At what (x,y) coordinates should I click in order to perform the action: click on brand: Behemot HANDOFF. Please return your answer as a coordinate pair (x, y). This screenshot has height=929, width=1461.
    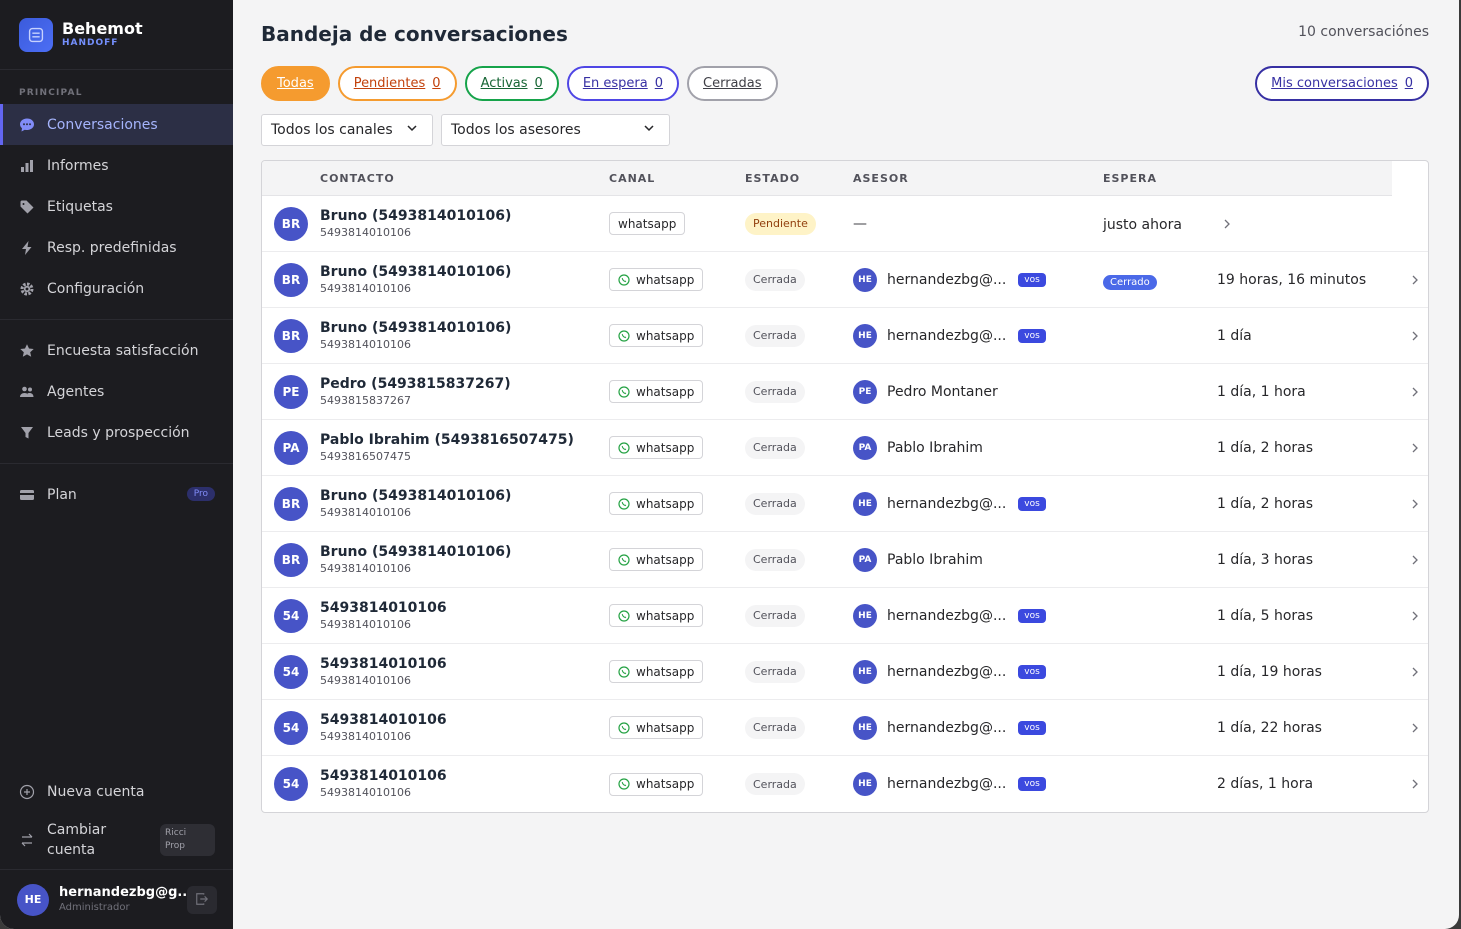
    Looking at the image, I should click on (116, 35).